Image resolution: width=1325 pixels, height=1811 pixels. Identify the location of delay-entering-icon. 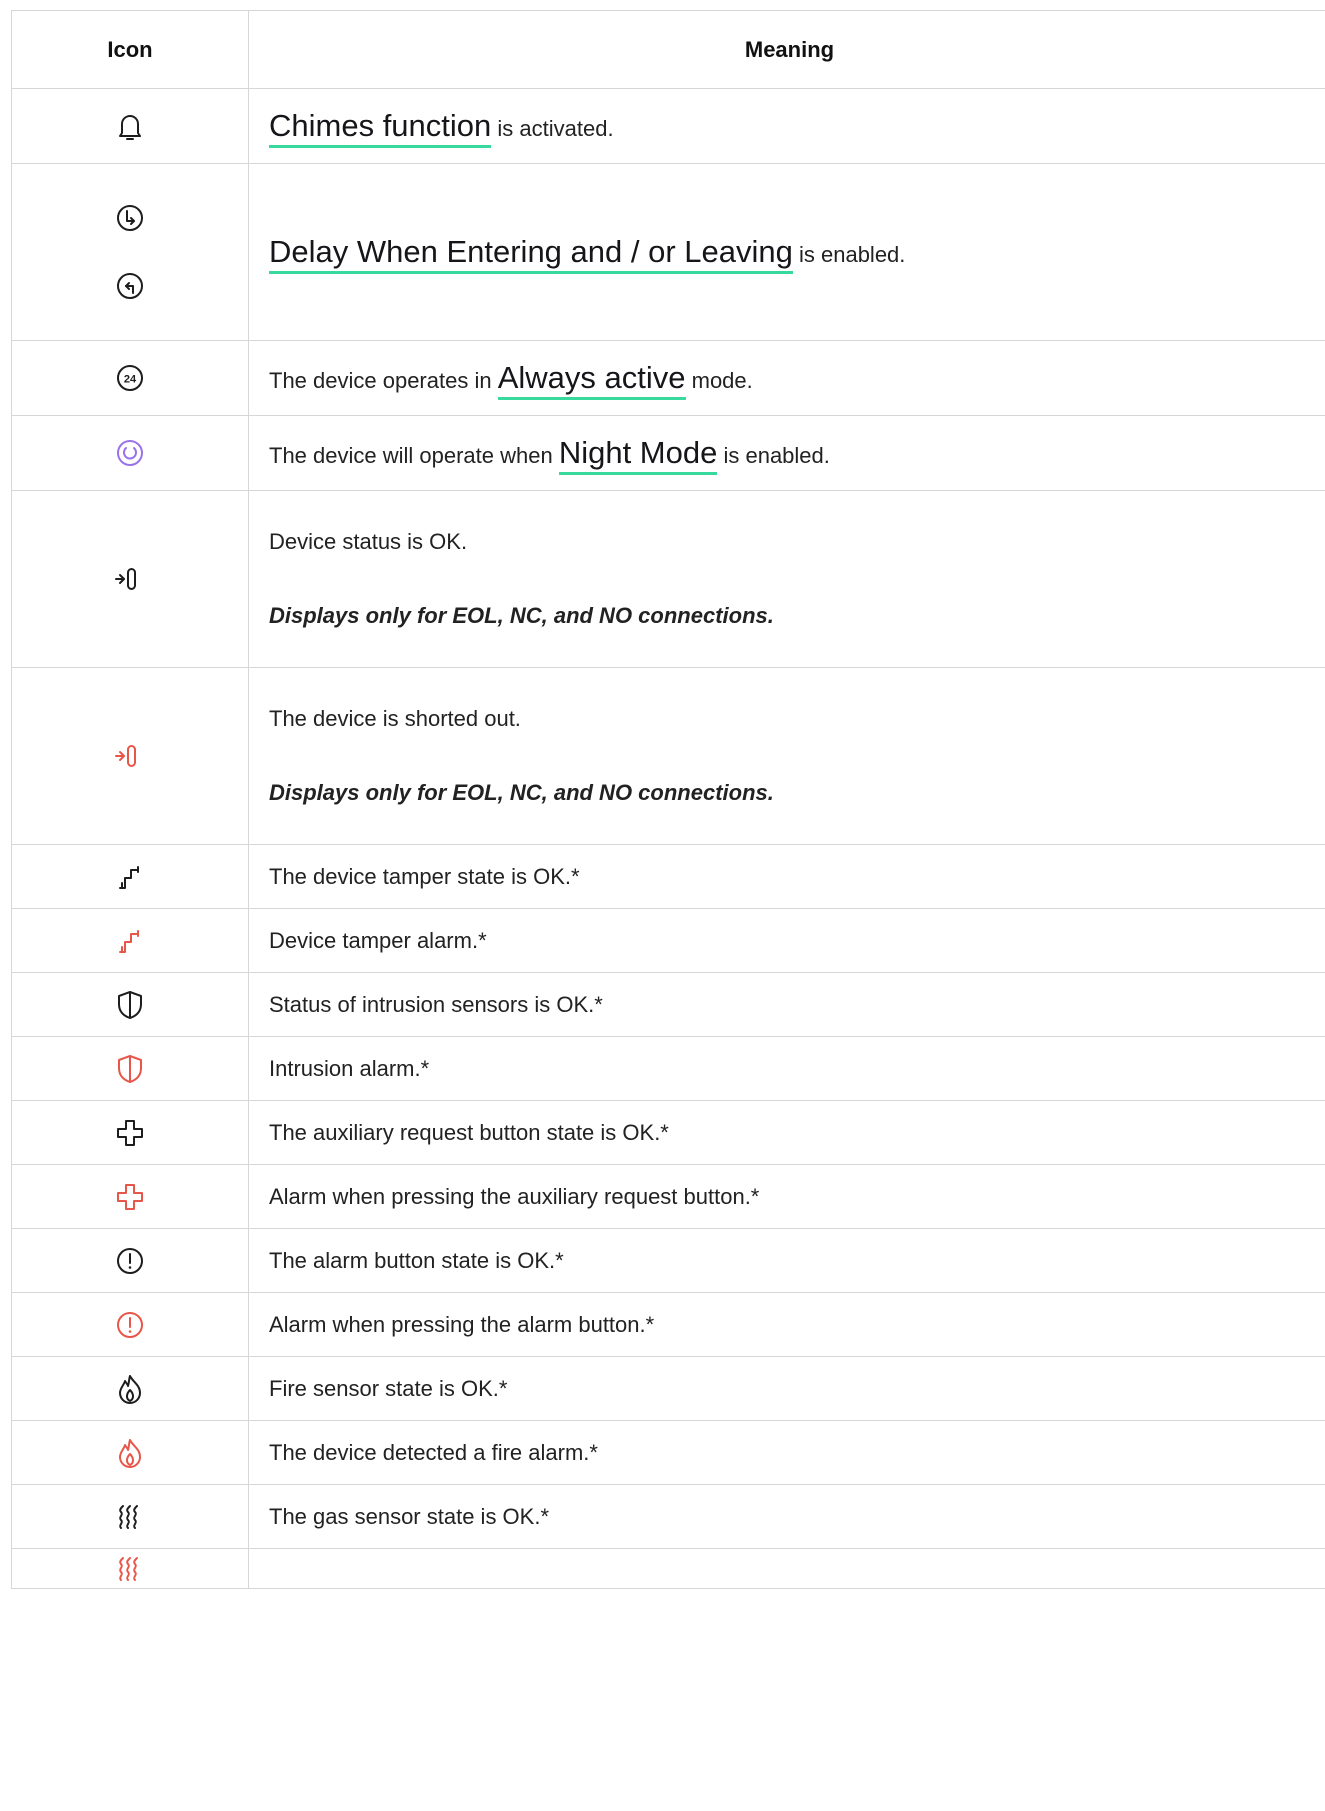
(130, 218).